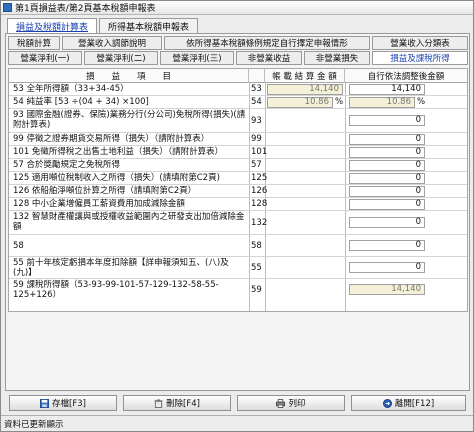  Describe the element at coordinates (129, 120) in the screenshot. I see `row-label: 93 國際金融(證券、保險)業務分行(分公司)免稅所得(損失)(請附計算表)` at that location.